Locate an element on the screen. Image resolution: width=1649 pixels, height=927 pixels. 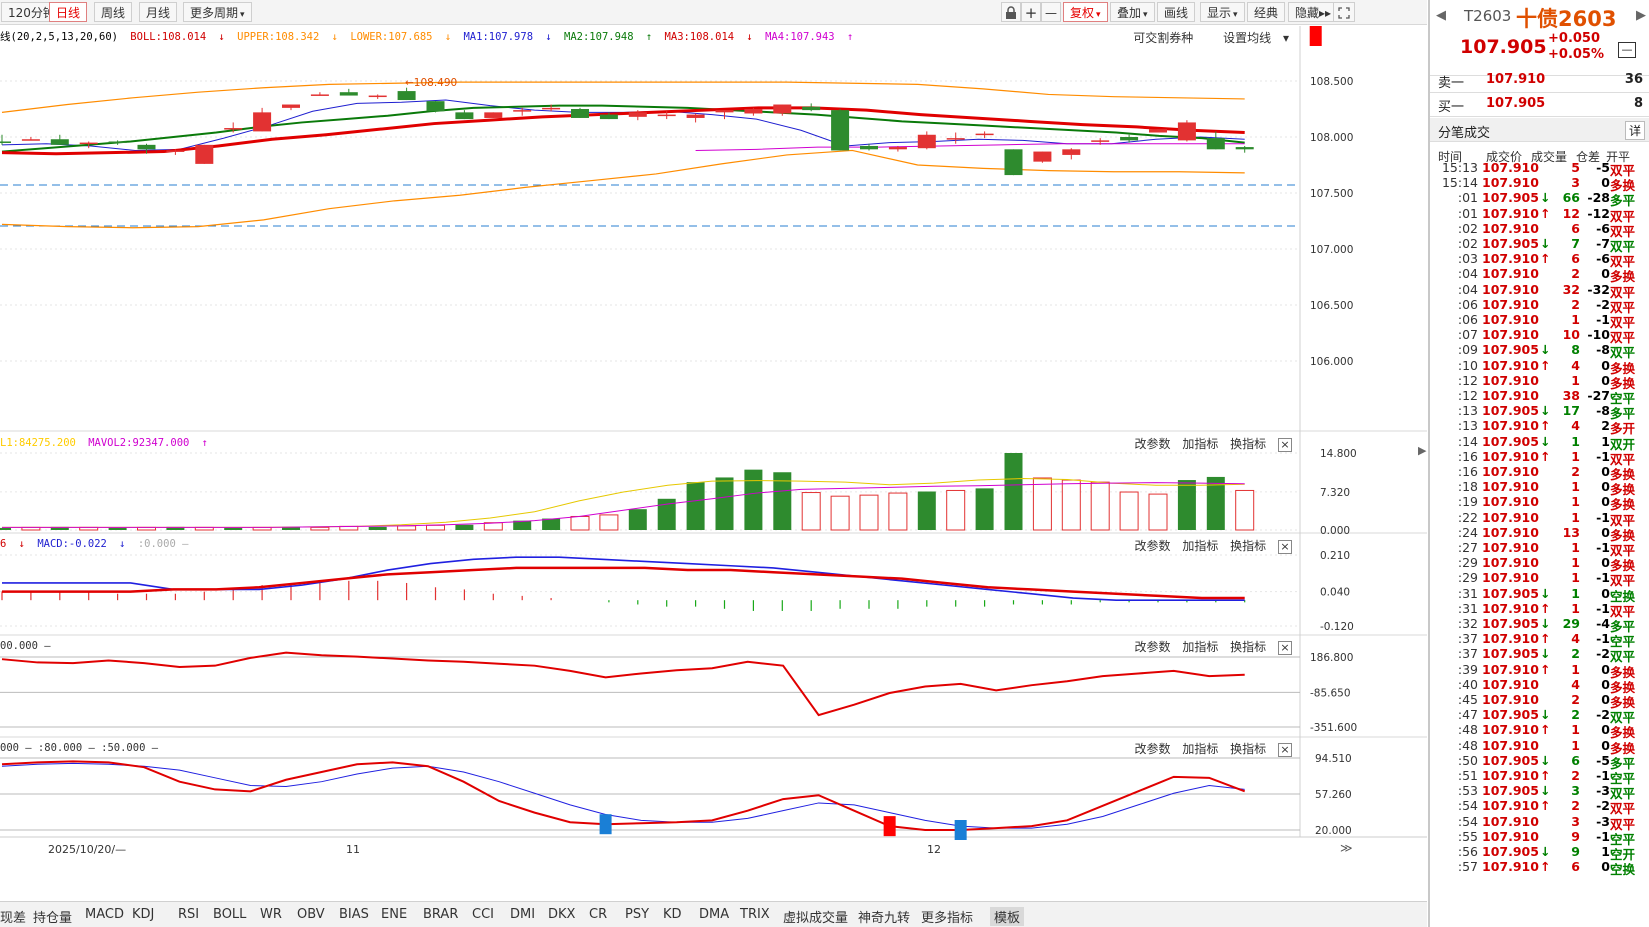
tick-oi-change: -6 is located at coordinates (1603, 228).